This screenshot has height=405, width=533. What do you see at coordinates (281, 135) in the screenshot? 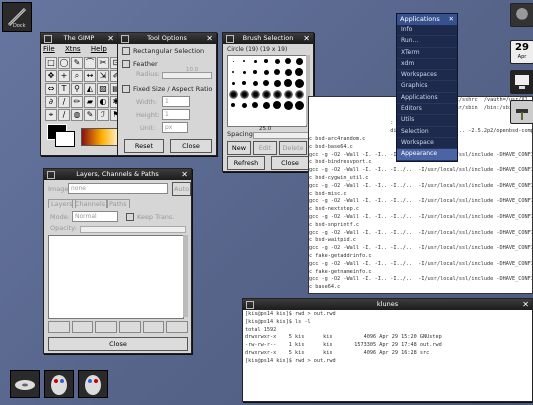
I see `spacing-slider` at bounding box center [281, 135].